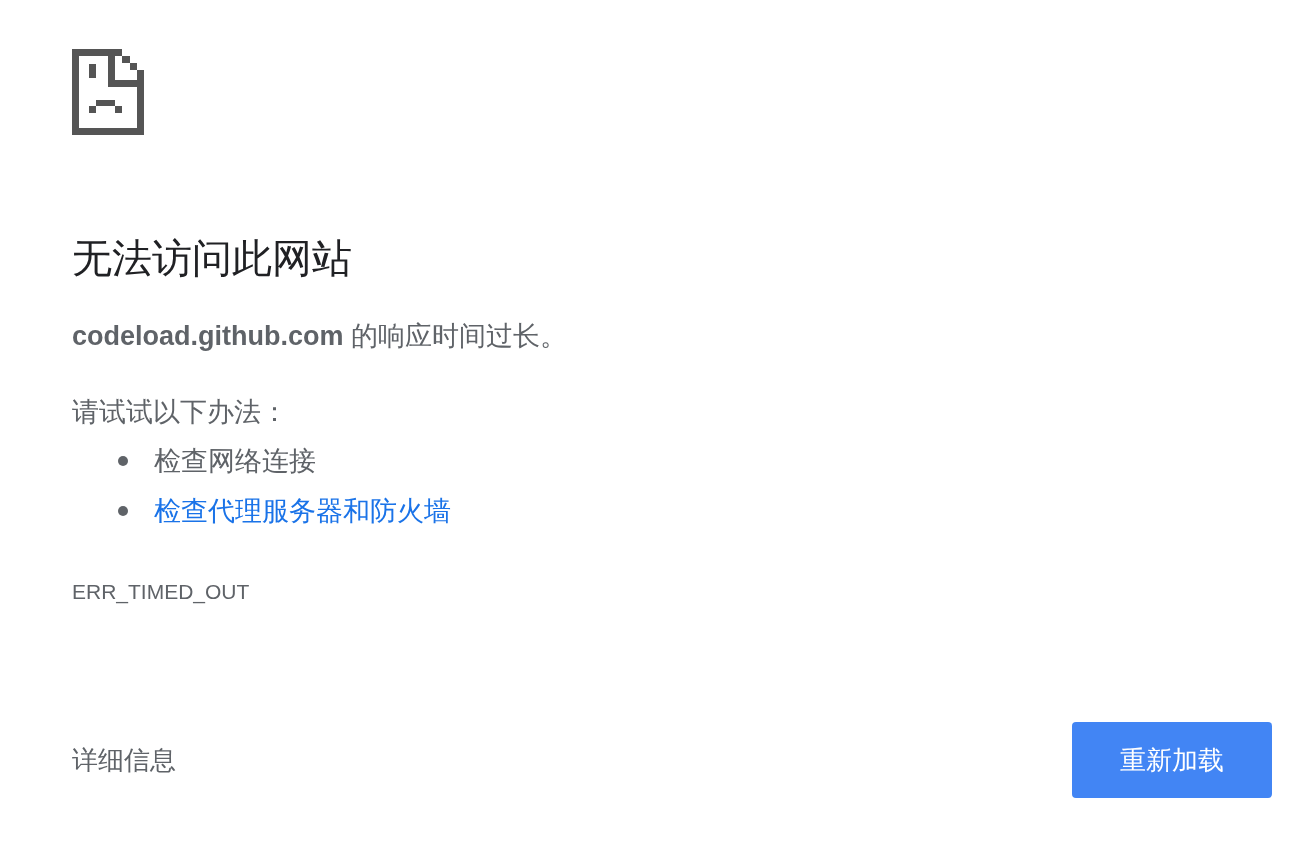 The height and width of the screenshot is (860, 1308). Describe the element at coordinates (320, 336) in the screenshot. I see `error-message: codeload.github.com 的响应时间过长。` at that location.